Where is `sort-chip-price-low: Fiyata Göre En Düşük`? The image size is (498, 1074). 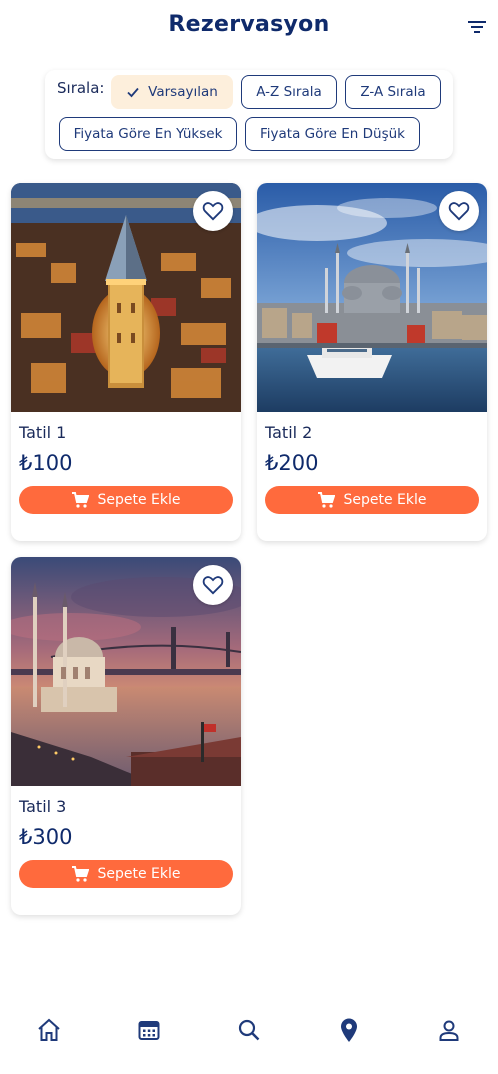
sort-chip-price-low: Fiyata Göre En Düşük is located at coordinates (332, 134).